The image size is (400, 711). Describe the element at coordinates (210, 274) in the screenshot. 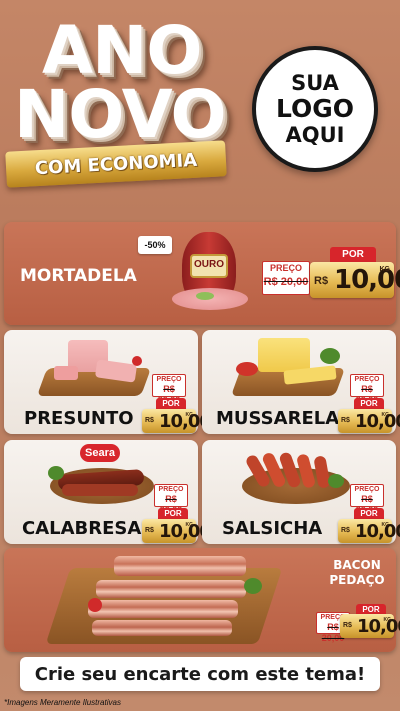

I see `mortadela-image: OURO` at that location.